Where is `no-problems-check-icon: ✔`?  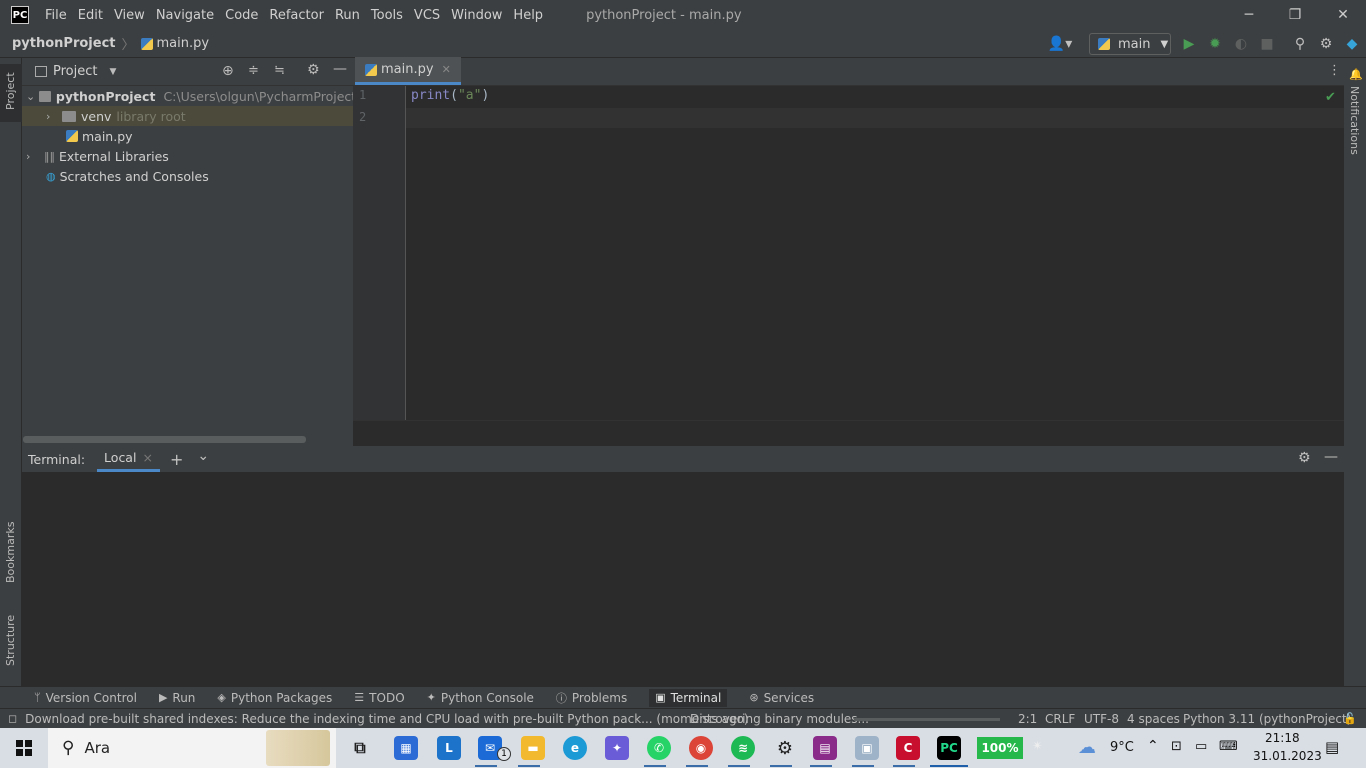 no-problems-check-icon: ✔ is located at coordinates (1330, 97).